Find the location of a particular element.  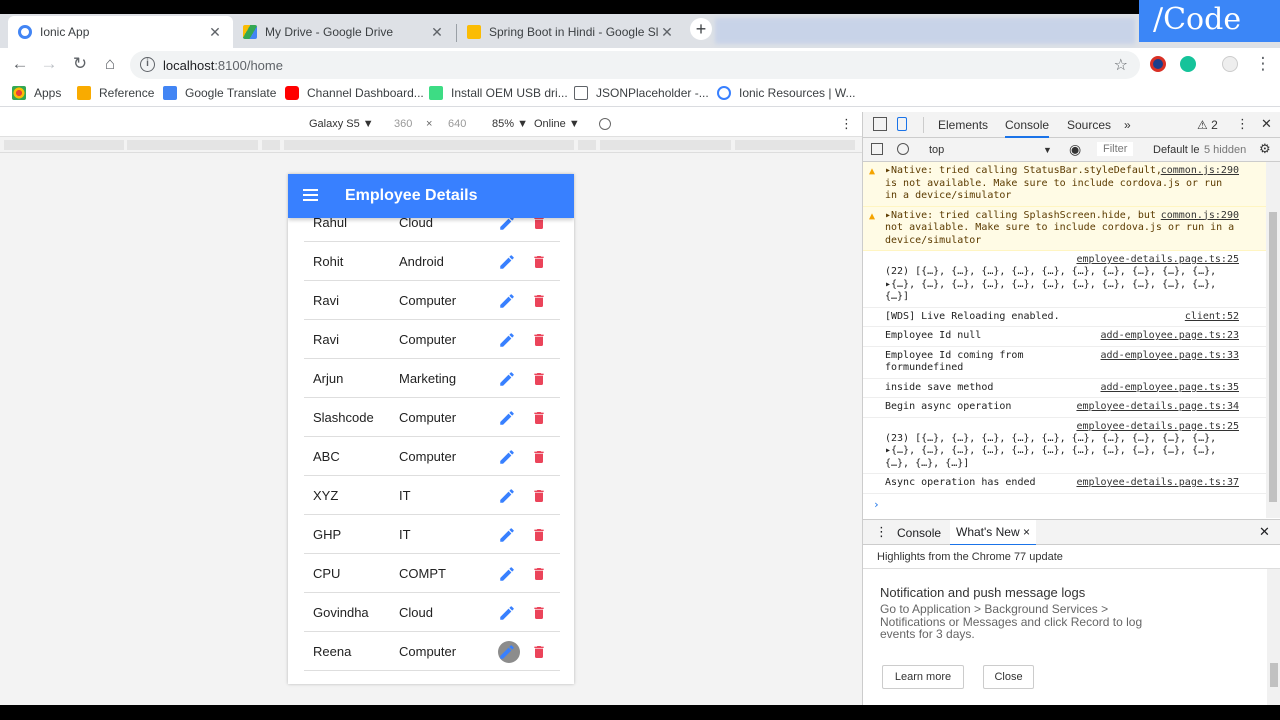

device-toggle-icon is located at coordinates (902, 124).